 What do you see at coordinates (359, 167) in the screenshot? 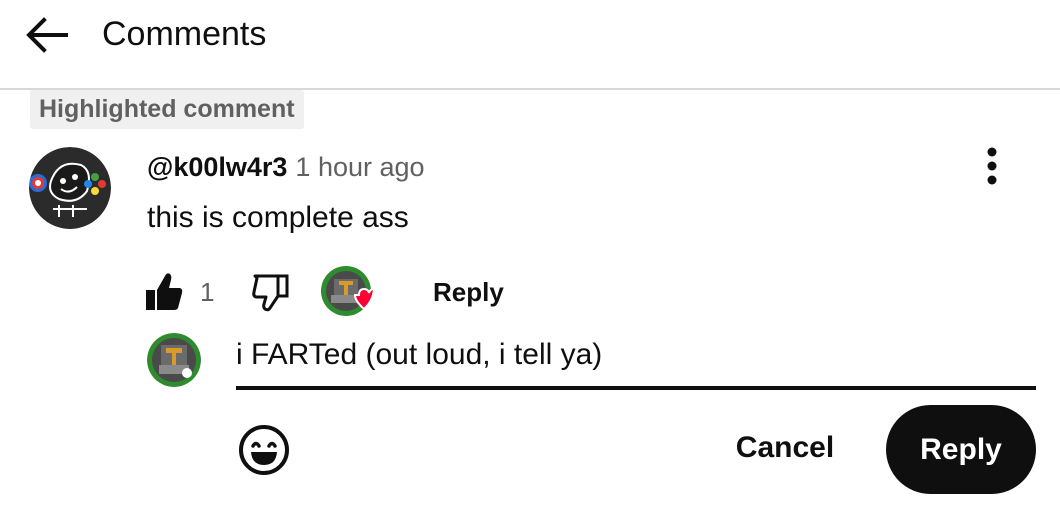
I see `comment-timestamp: 1 hour ago` at bounding box center [359, 167].